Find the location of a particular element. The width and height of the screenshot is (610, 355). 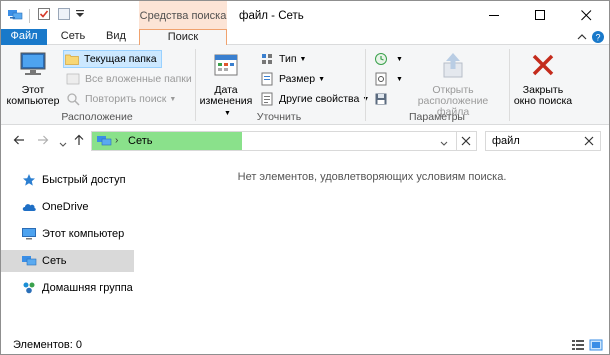

breadcrumb: Сеть is located at coordinates (140, 141).